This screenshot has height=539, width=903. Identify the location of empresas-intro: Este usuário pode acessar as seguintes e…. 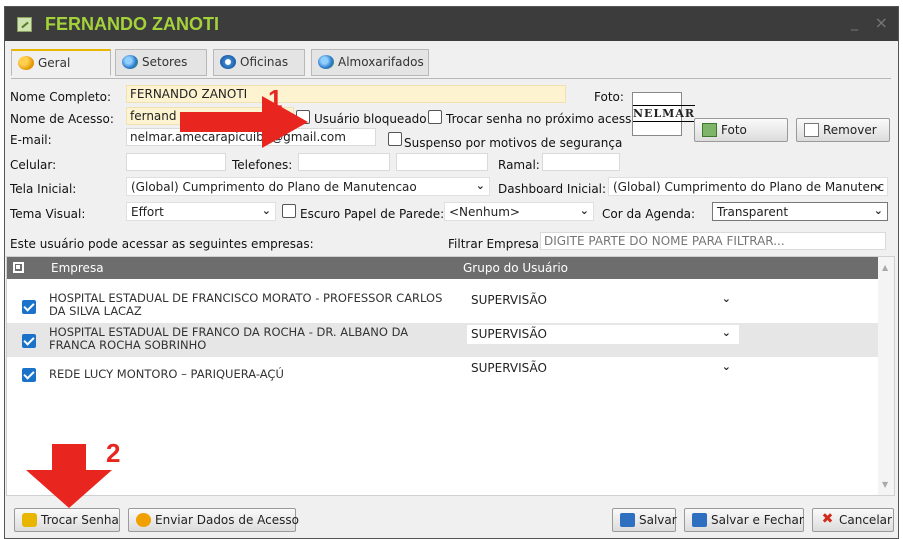
(162, 244).